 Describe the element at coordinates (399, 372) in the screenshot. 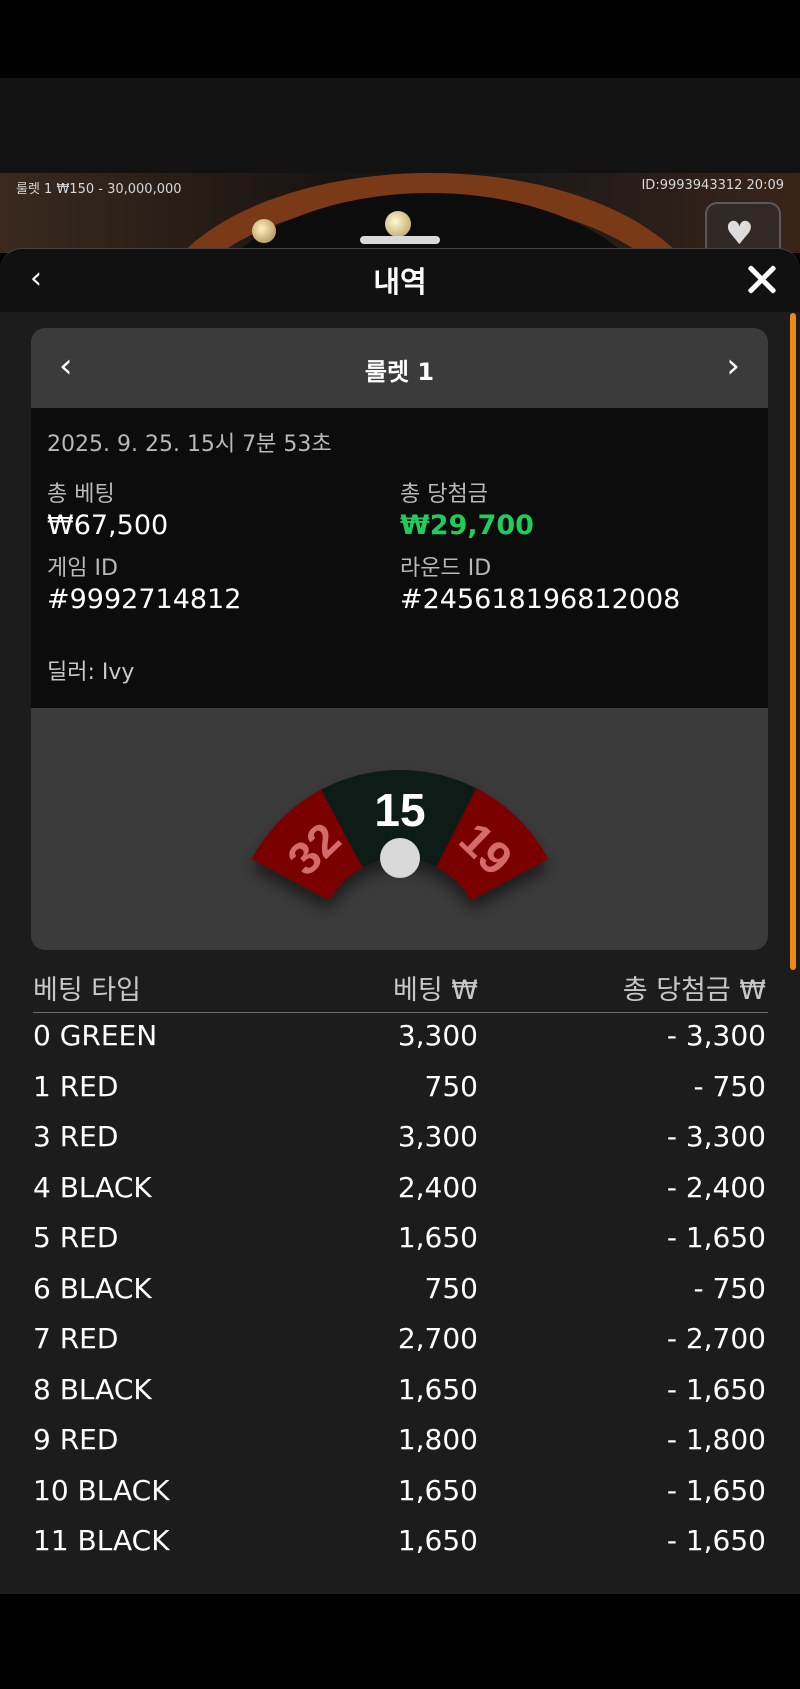

I see `card-title: 룰렛 1` at that location.